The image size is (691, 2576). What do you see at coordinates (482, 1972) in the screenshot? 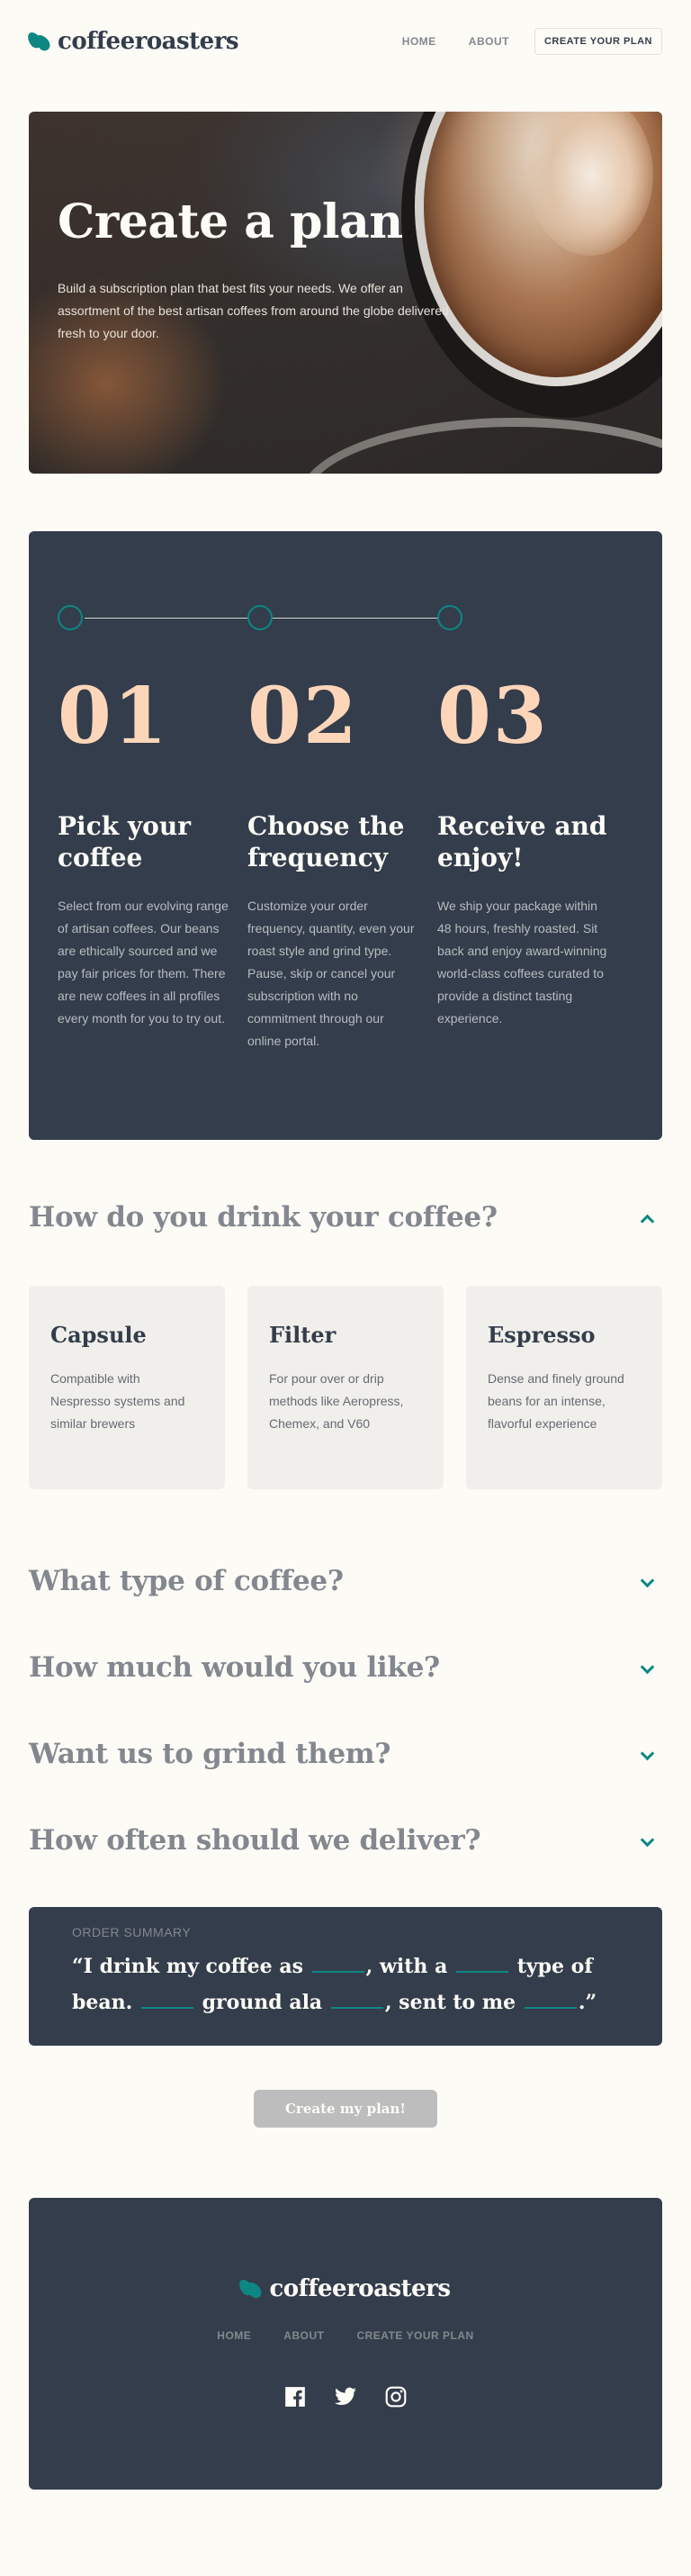
I see `coffee-type-blank` at bounding box center [482, 1972].